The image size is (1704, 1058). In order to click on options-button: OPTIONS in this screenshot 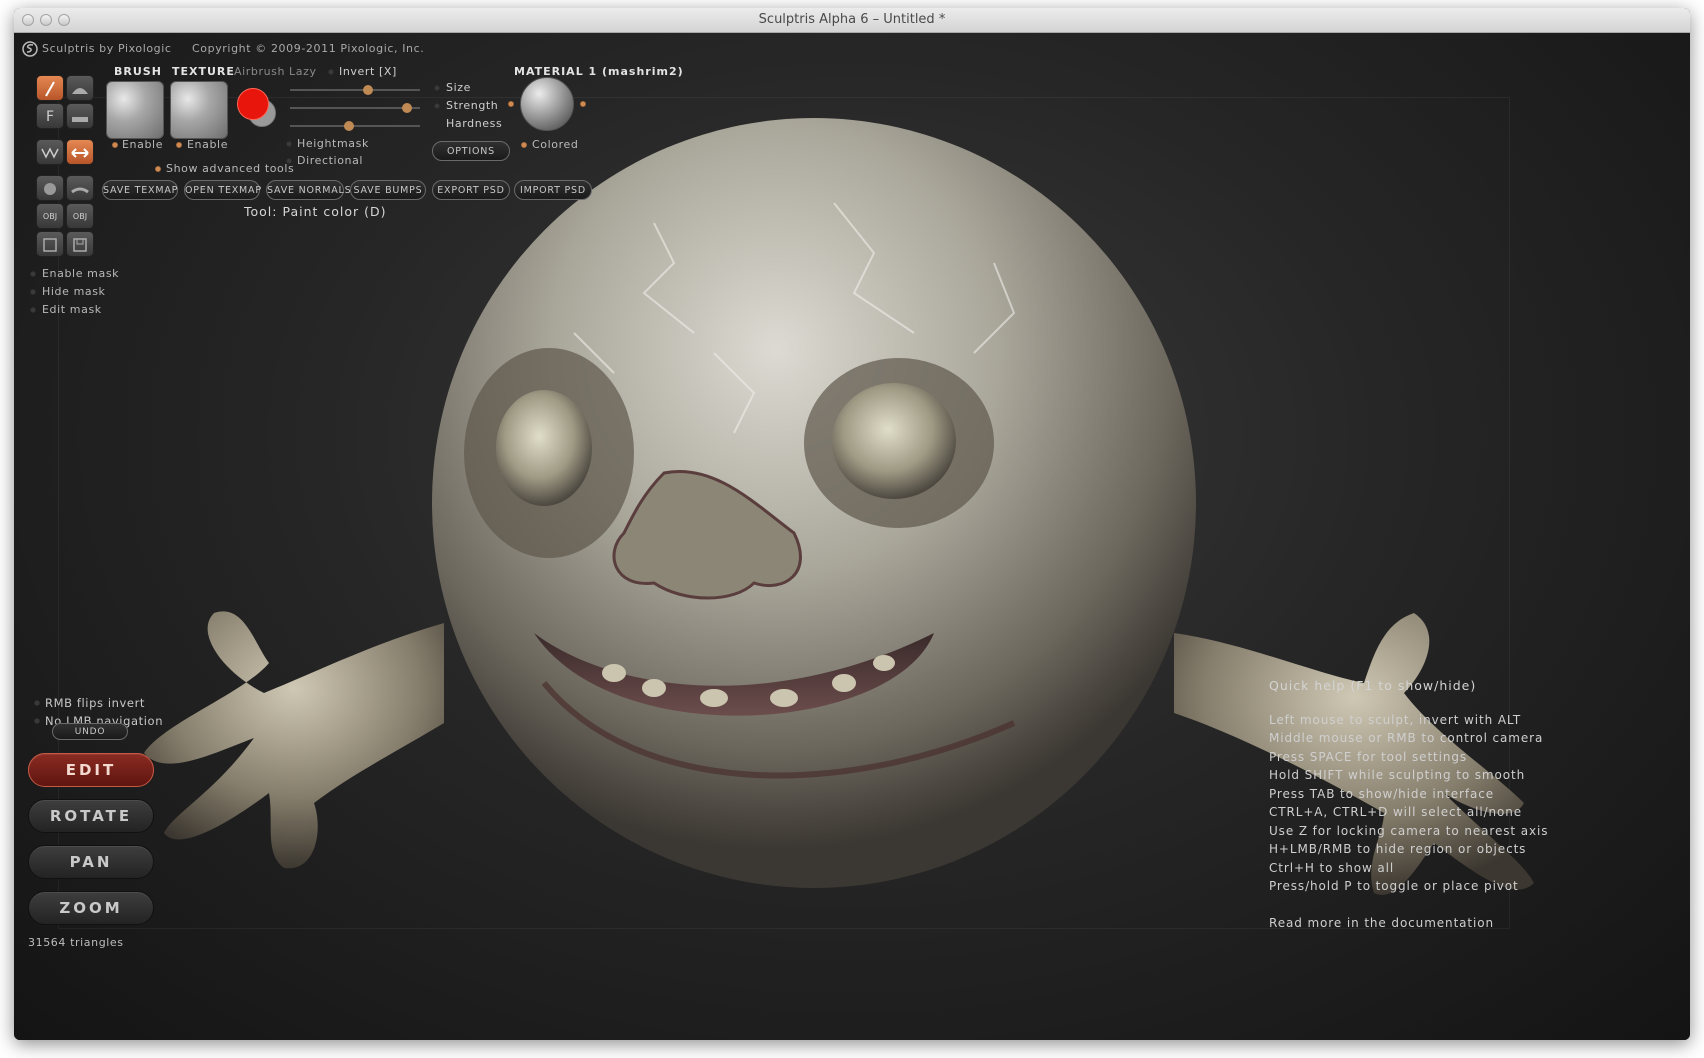, I will do `click(471, 151)`.